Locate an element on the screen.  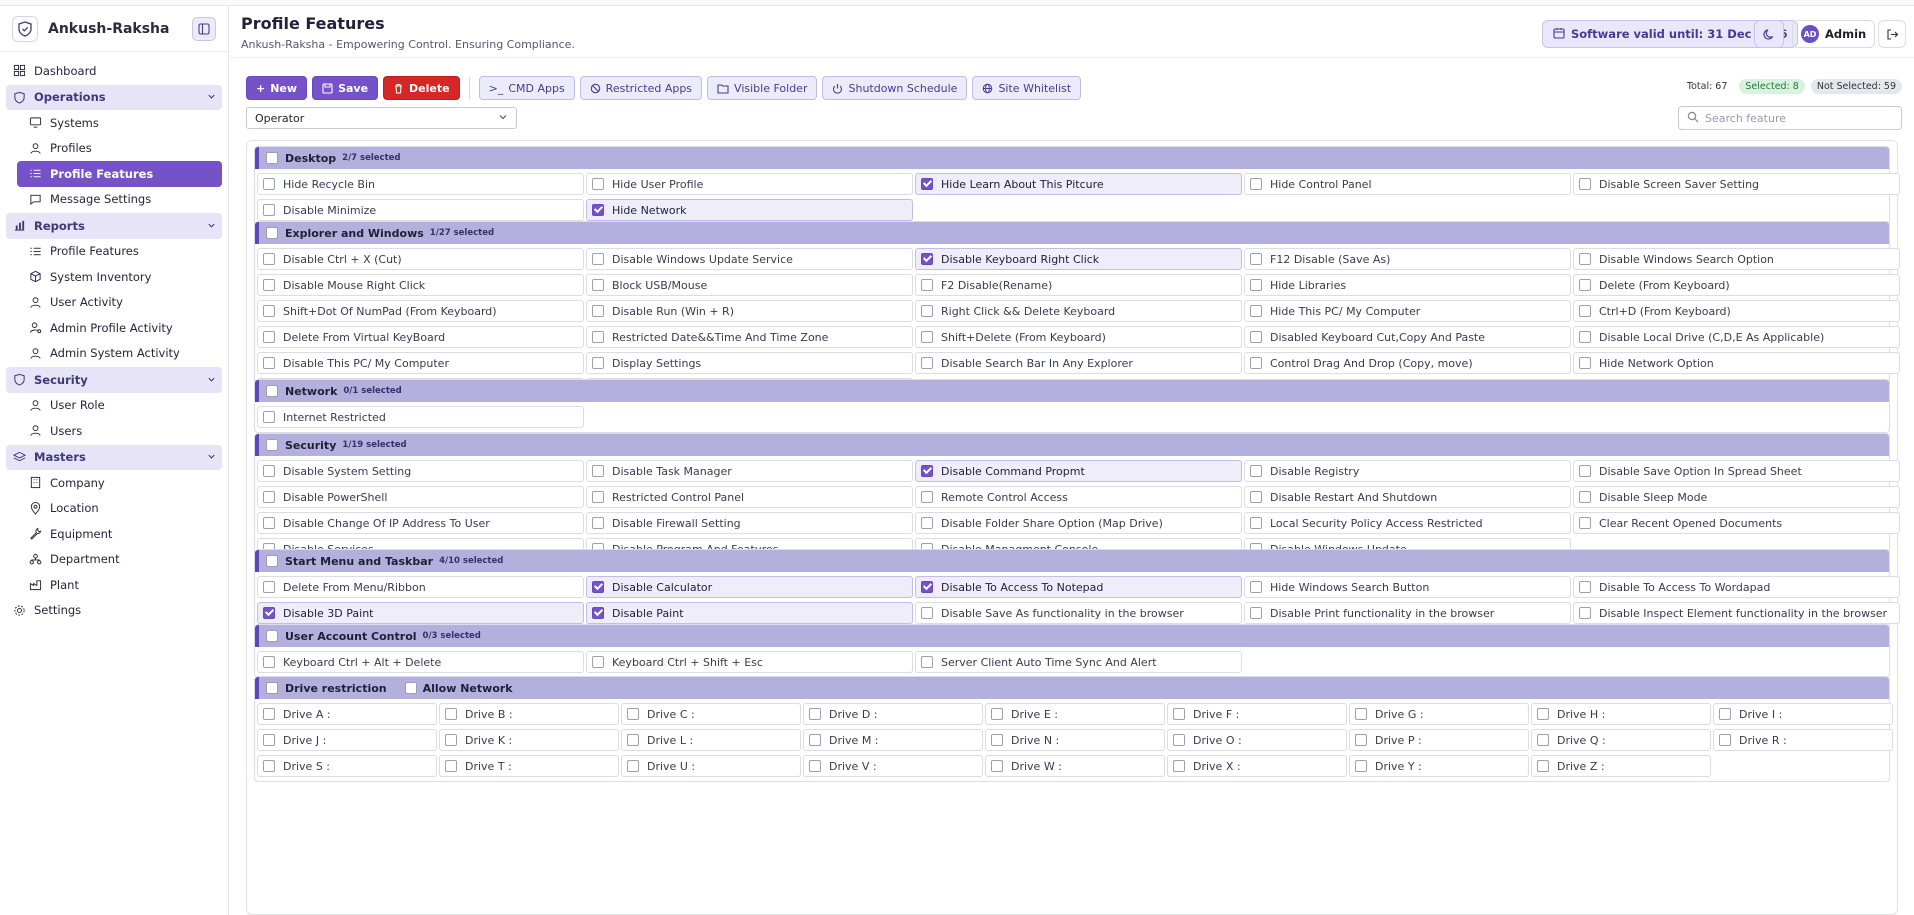
sidebar-item-location: Location is located at coordinates (114, 509).